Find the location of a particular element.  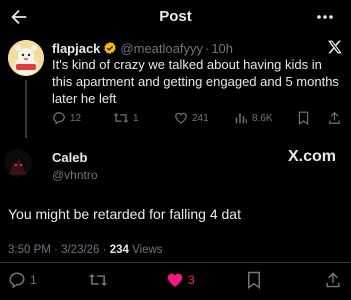

views-count: 234 is located at coordinates (119, 250).